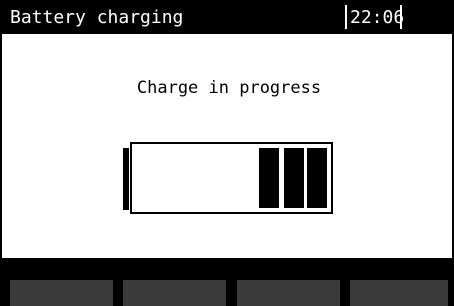 The image size is (454, 306). What do you see at coordinates (97, 17) in the screenshot?
I see `screen-title: Battery charging` at bounding box center [97, 17].